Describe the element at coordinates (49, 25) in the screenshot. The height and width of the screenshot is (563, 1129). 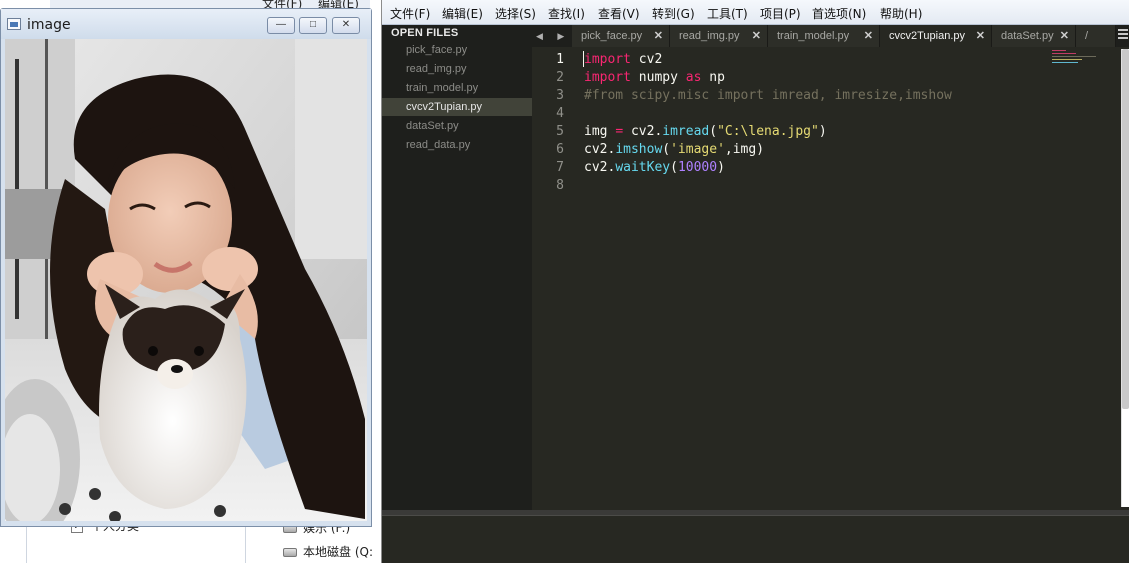
I see `image-window-title: image` at that location.